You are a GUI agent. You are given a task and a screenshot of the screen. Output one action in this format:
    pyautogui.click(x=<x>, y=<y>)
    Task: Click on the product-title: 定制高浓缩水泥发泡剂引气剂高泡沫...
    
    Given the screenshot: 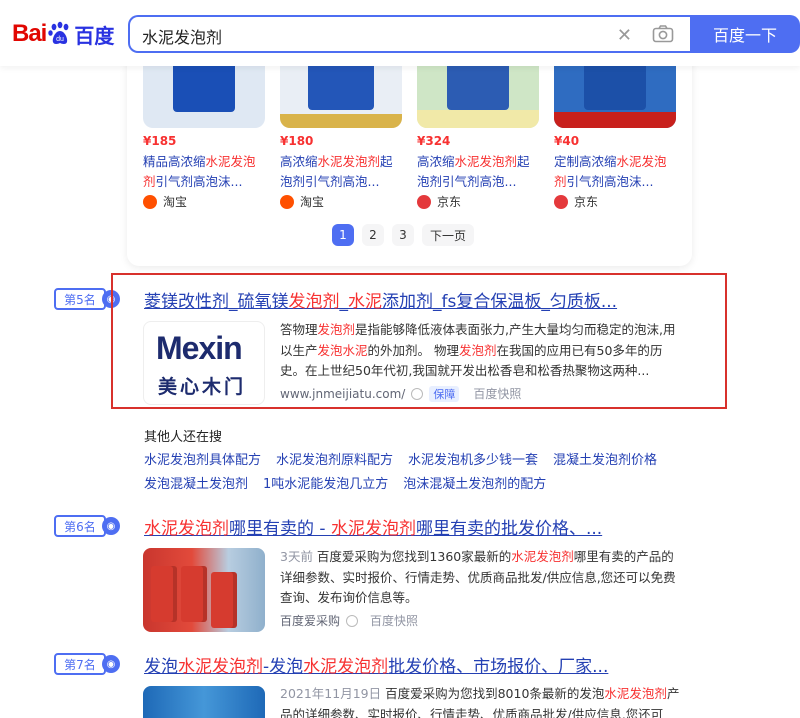 What is the action you would take?
    pyautogui.click(x=615, y=172)
    